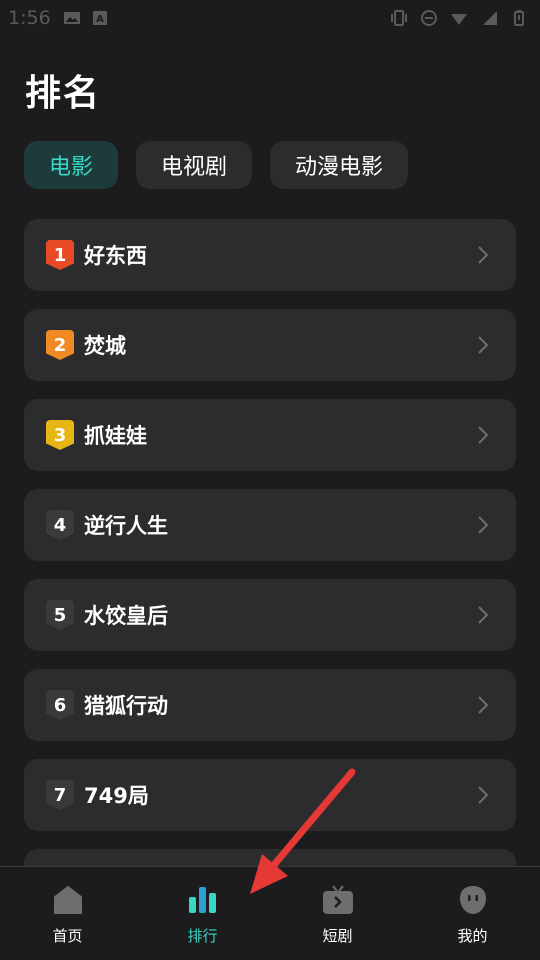  Describe the element at coordinates (270, 705) in the screenshot. I see `ranking-item-6: 6 猎狐行动` at that location.